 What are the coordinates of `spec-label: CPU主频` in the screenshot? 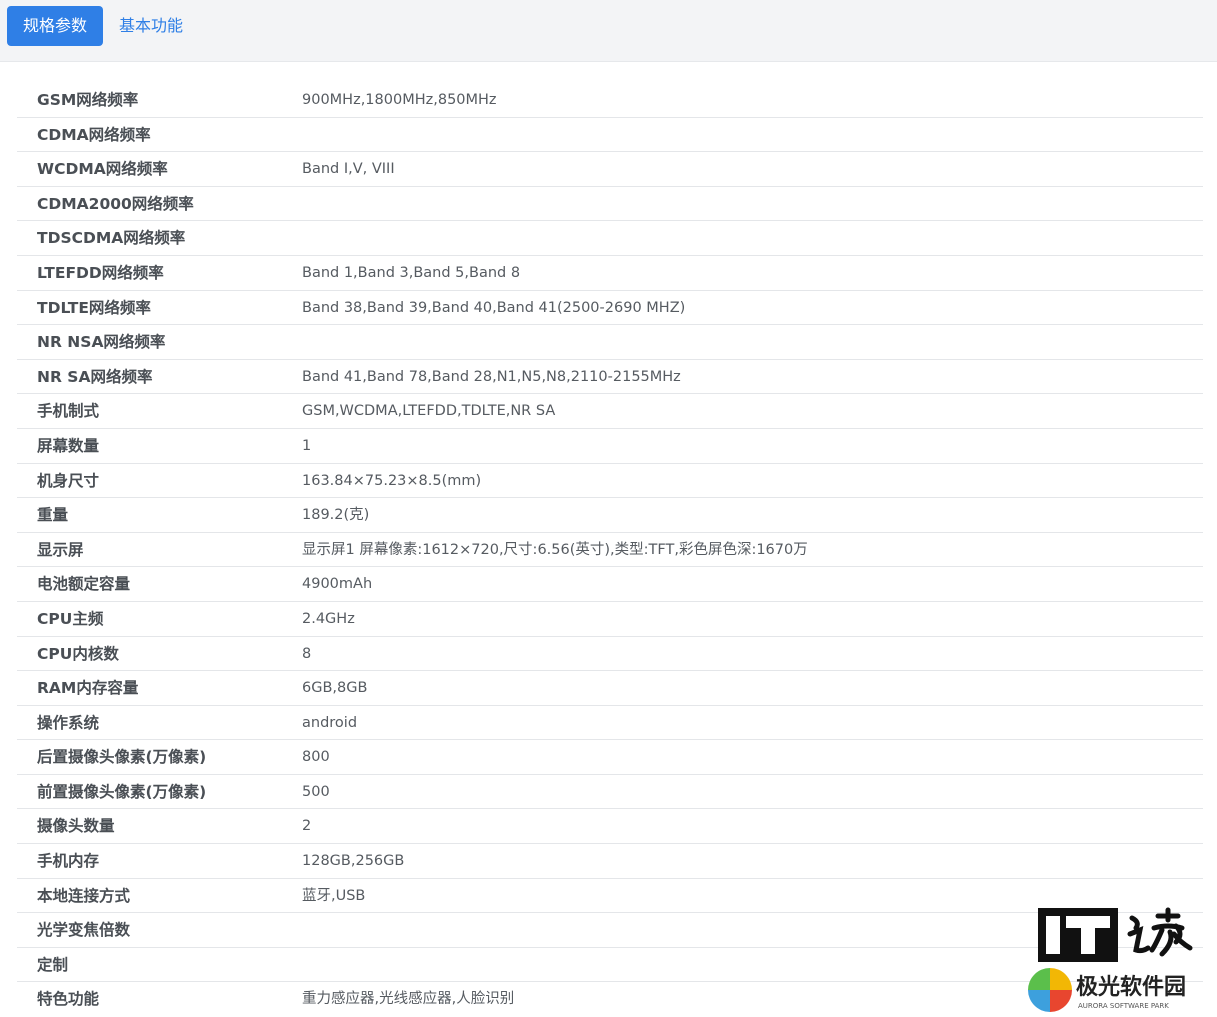 It's located at (70, 618).